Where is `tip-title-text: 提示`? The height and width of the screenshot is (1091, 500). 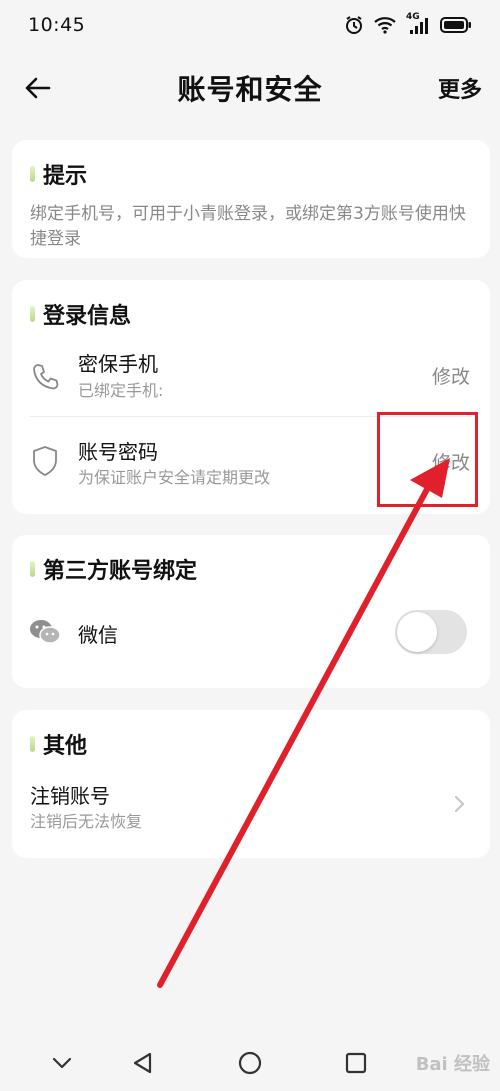 tip-title-text: 提示 is located at coordinates (65, 176).